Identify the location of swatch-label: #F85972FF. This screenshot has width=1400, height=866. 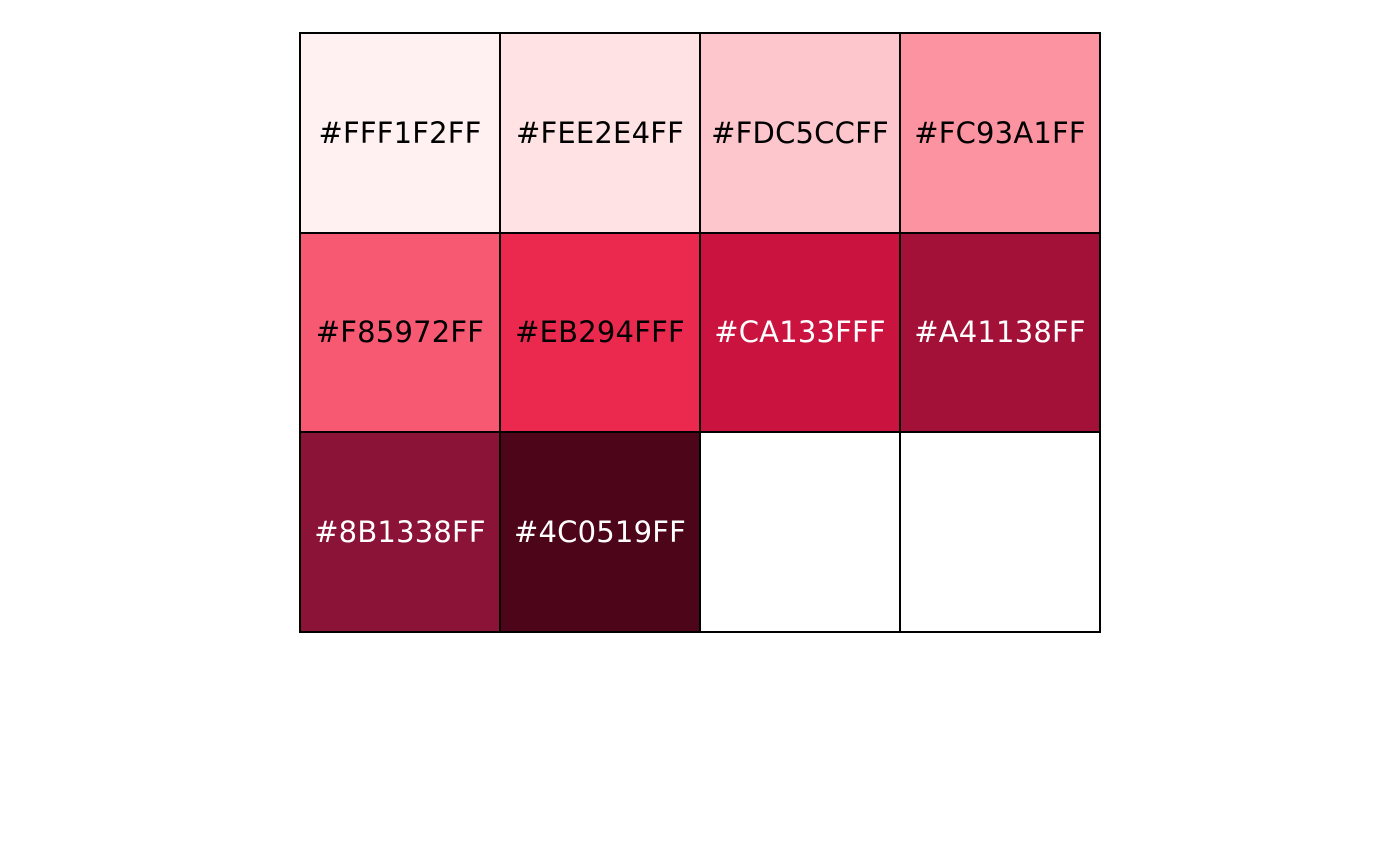
(400, 332).